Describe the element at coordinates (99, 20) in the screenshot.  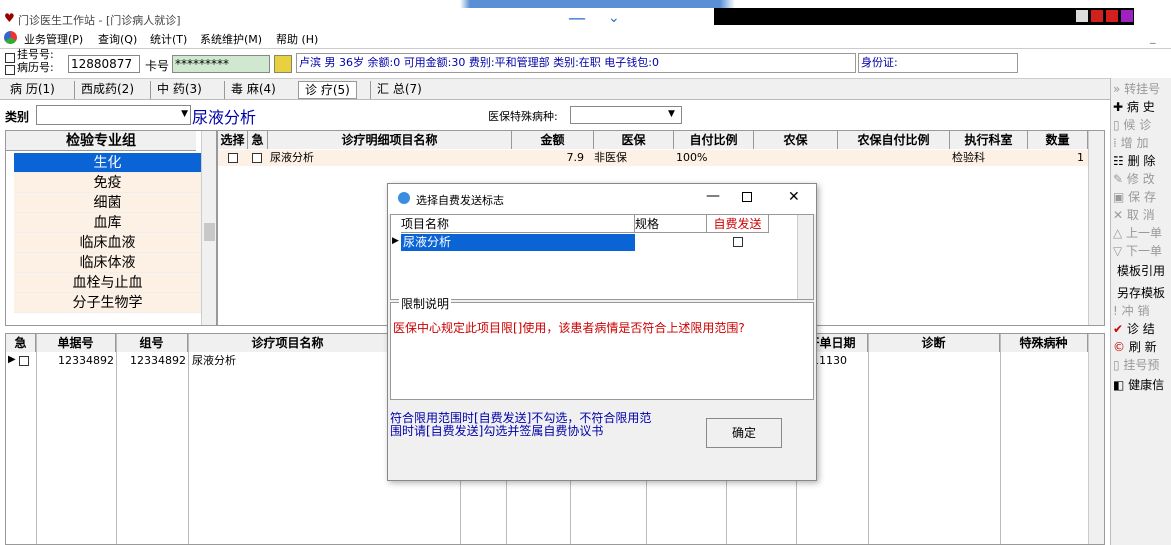
I see `window-title: 门诊医生工作站 - [门诊病人就诊]` at that location.